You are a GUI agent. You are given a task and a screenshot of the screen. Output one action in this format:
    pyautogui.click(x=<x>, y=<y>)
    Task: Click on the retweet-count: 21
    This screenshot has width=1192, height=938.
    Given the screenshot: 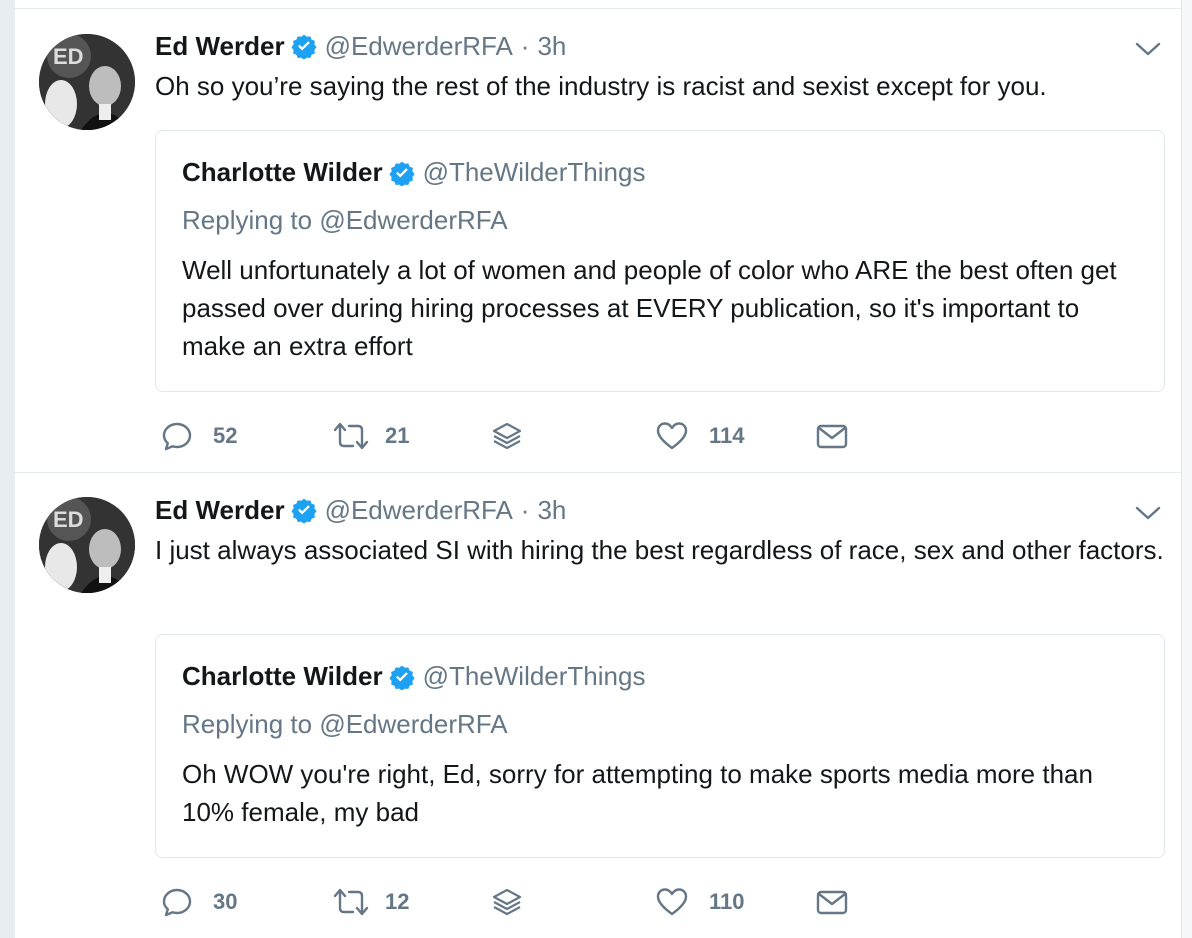 What is the action you would take?
    pyautogui.click(x=397, y=435)
    